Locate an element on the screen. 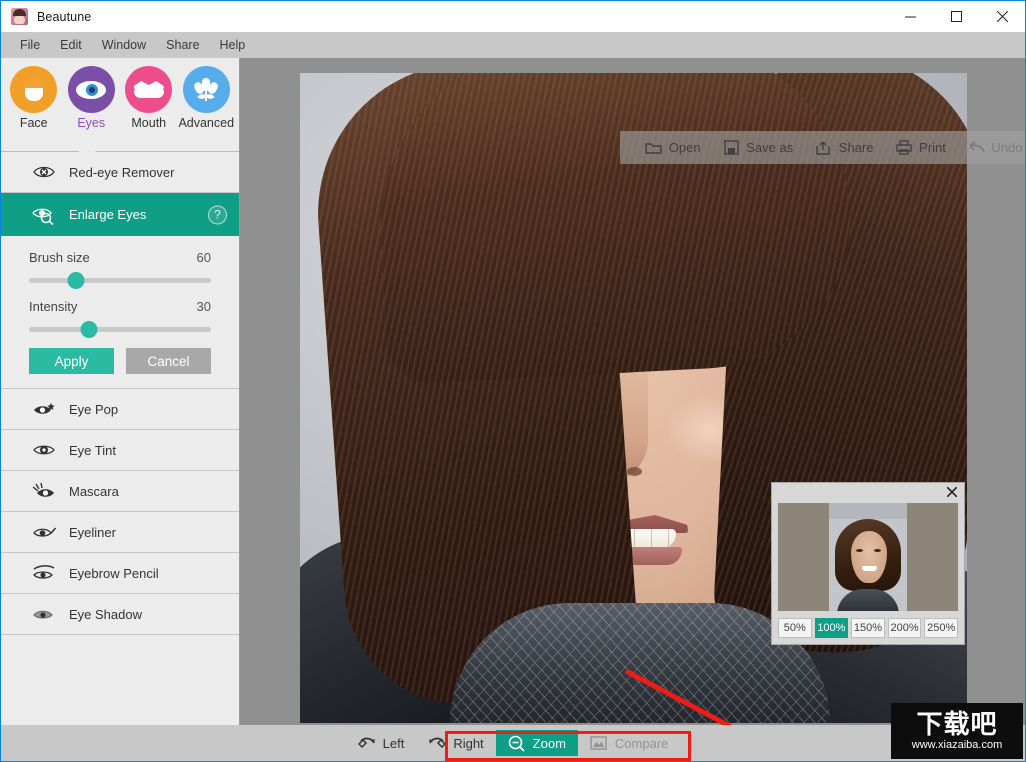 This screenshot has width=1026, height=762. toolbar-share-button: Share is located at coordinates (844, 148).